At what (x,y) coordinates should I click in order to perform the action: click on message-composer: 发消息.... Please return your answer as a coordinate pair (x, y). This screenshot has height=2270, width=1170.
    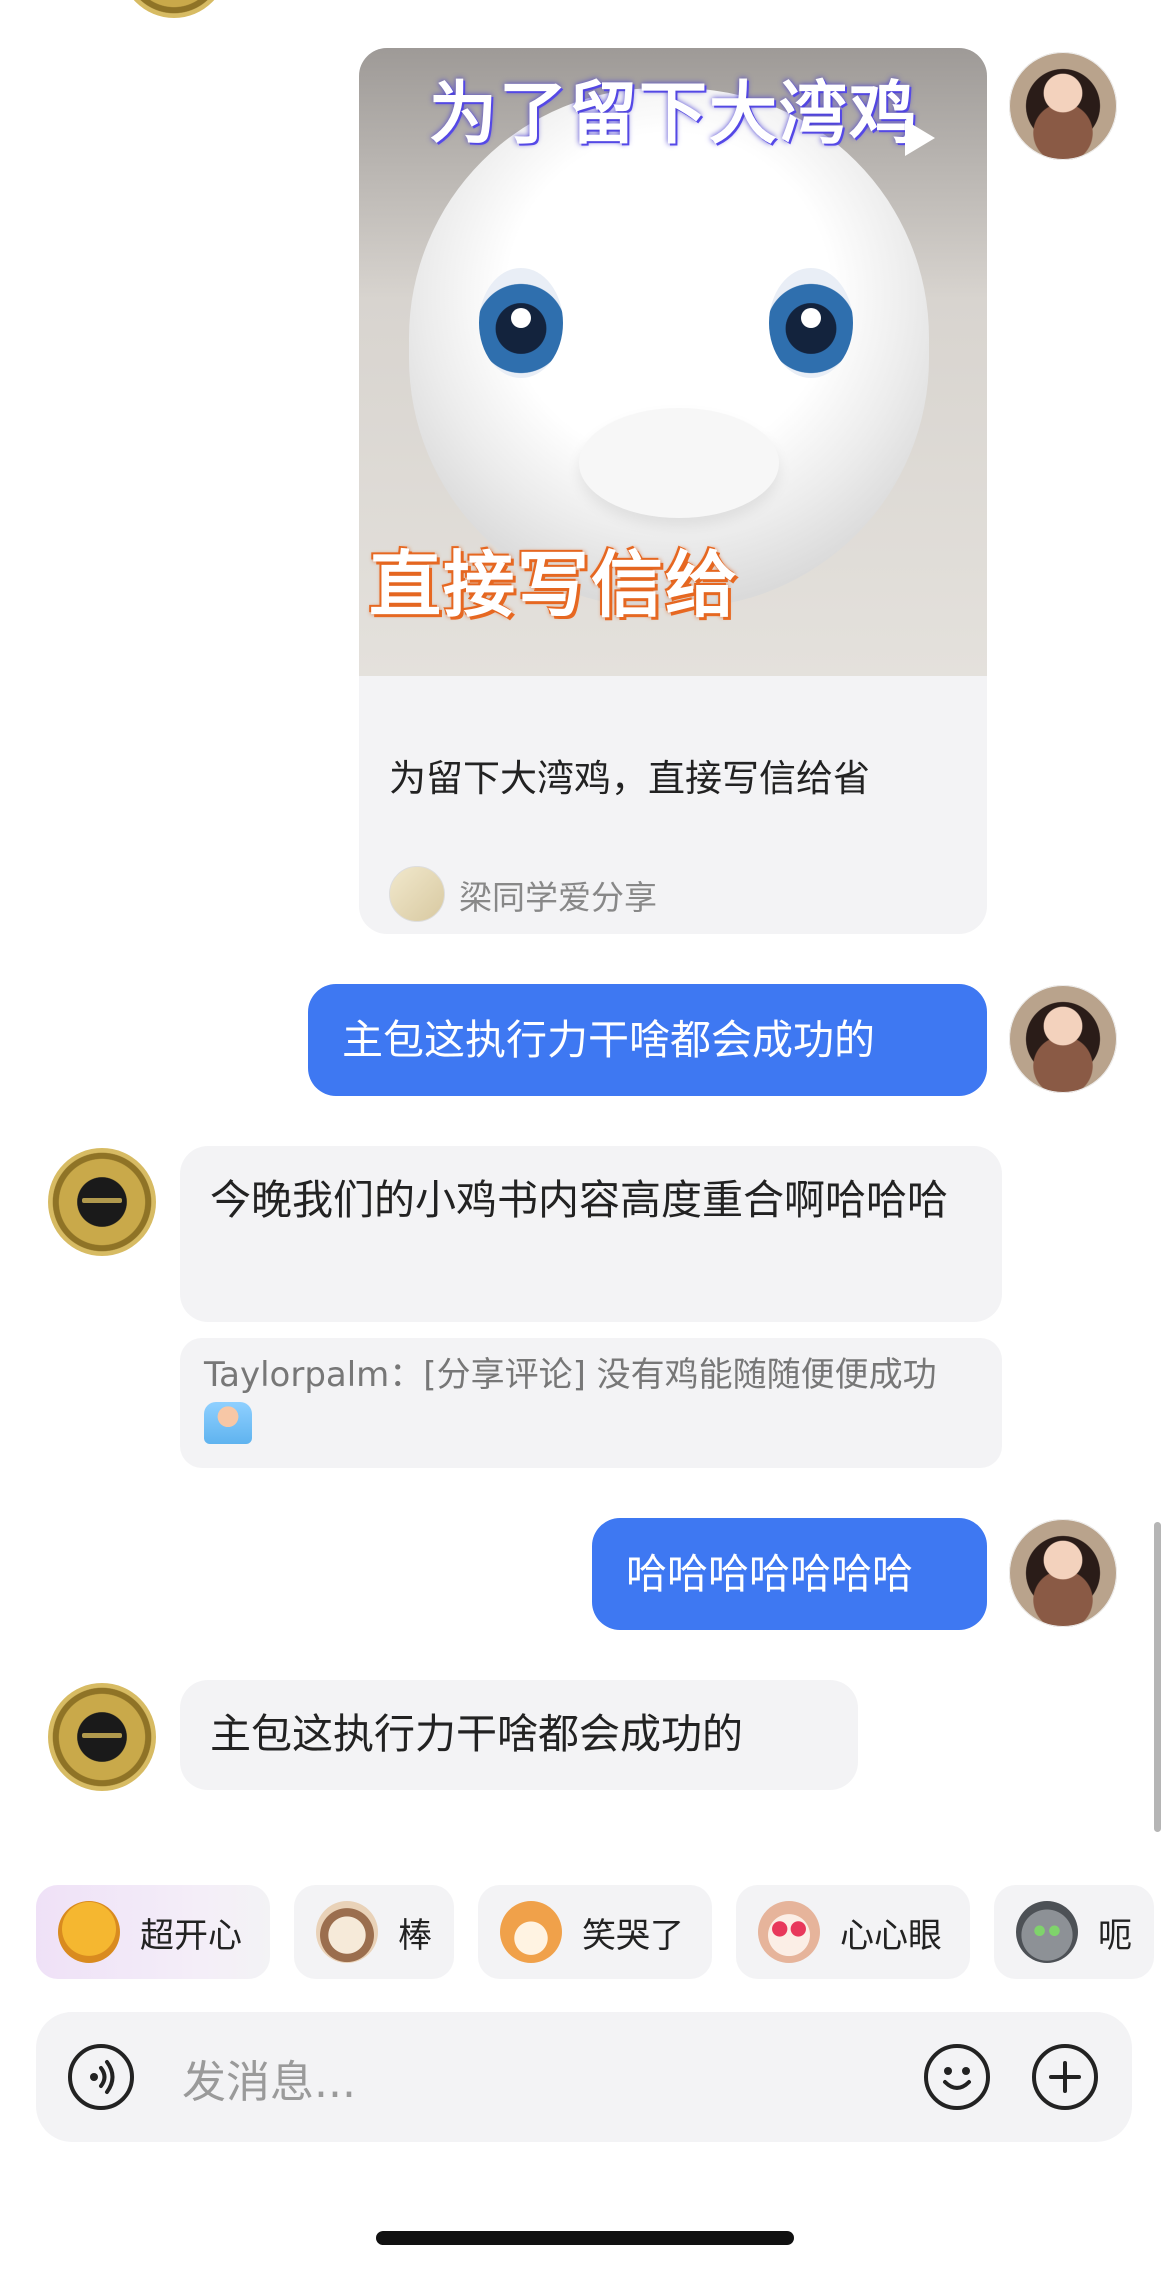
    Looking at the image, I should click on (584, 2077).